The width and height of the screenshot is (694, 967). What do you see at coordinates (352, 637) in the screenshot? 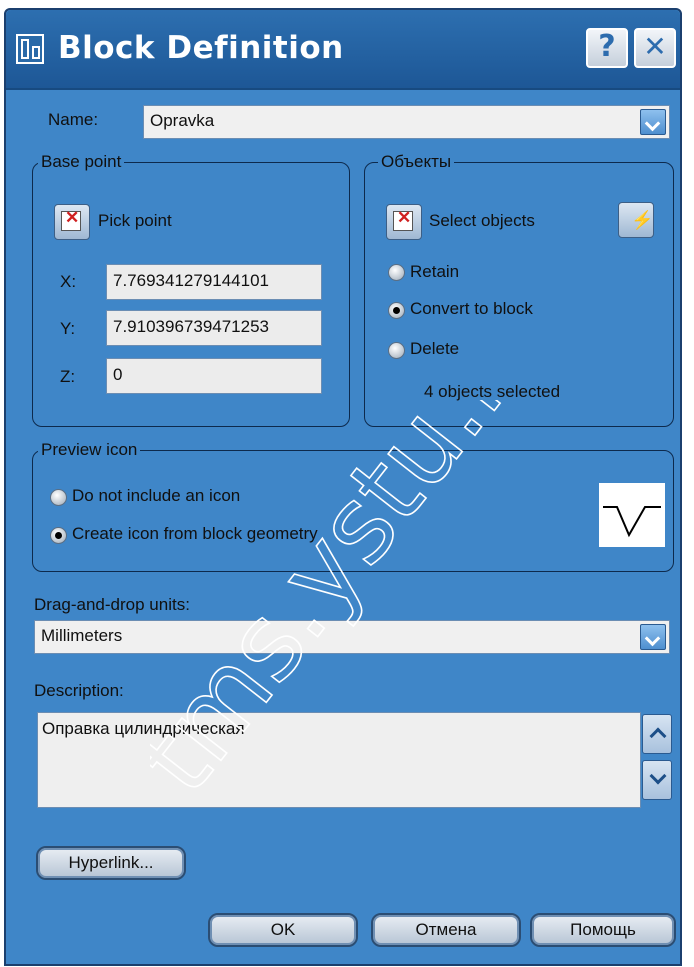
I see `units-combobox: Millimeters` at bounding box center [352, 637].